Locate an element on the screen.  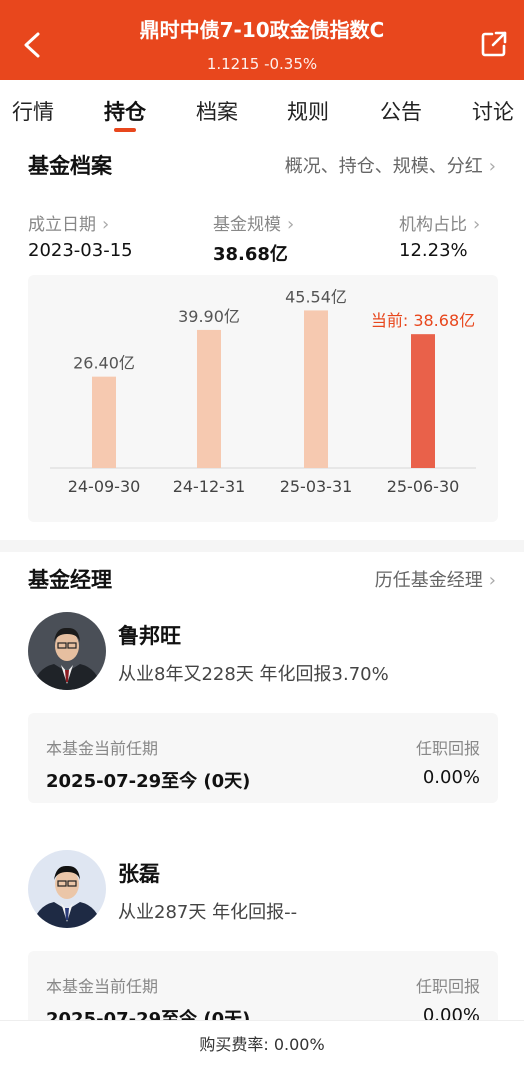
stat-established-label: 成立日期 › is located at coordinates (68, 222).